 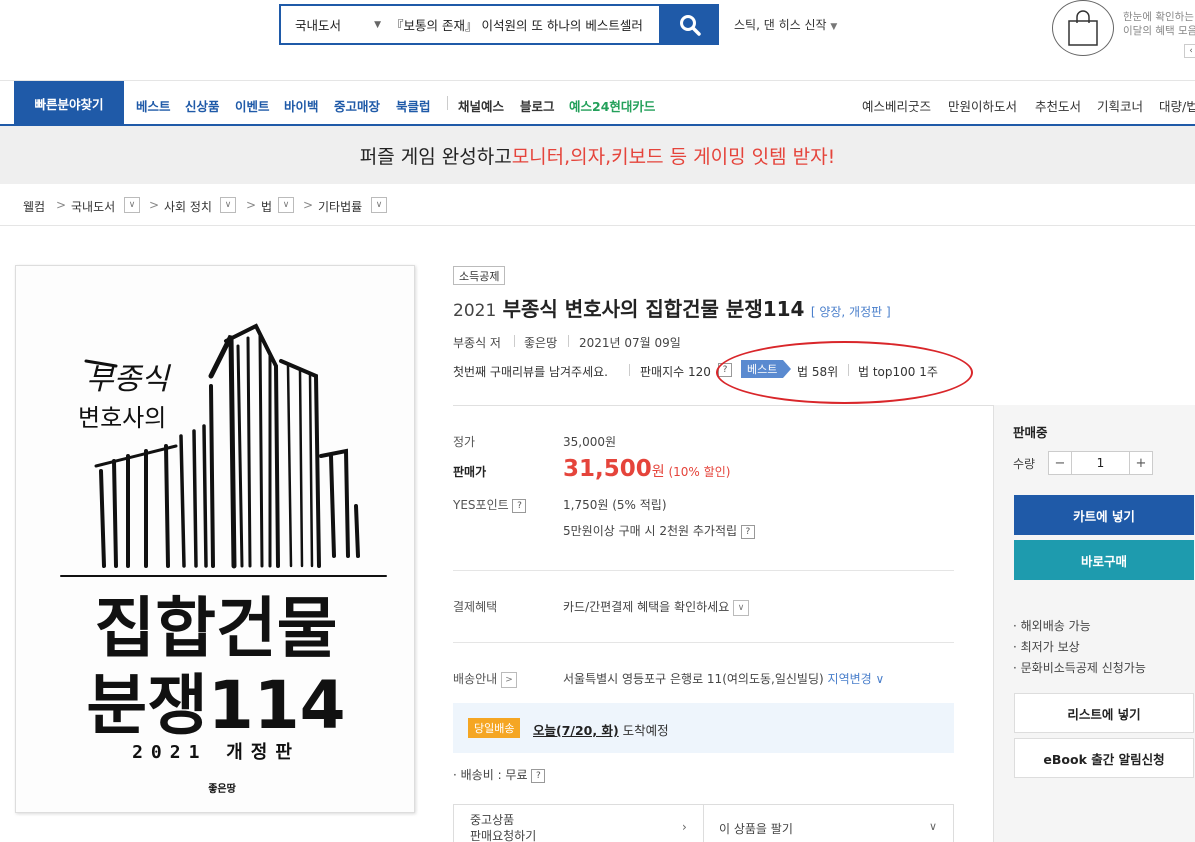 What do you see at coordinates (1177, 105) in the screenshot?
I see `nav-right-bulk: 대량/법인` at bounding box center [1177, 105].